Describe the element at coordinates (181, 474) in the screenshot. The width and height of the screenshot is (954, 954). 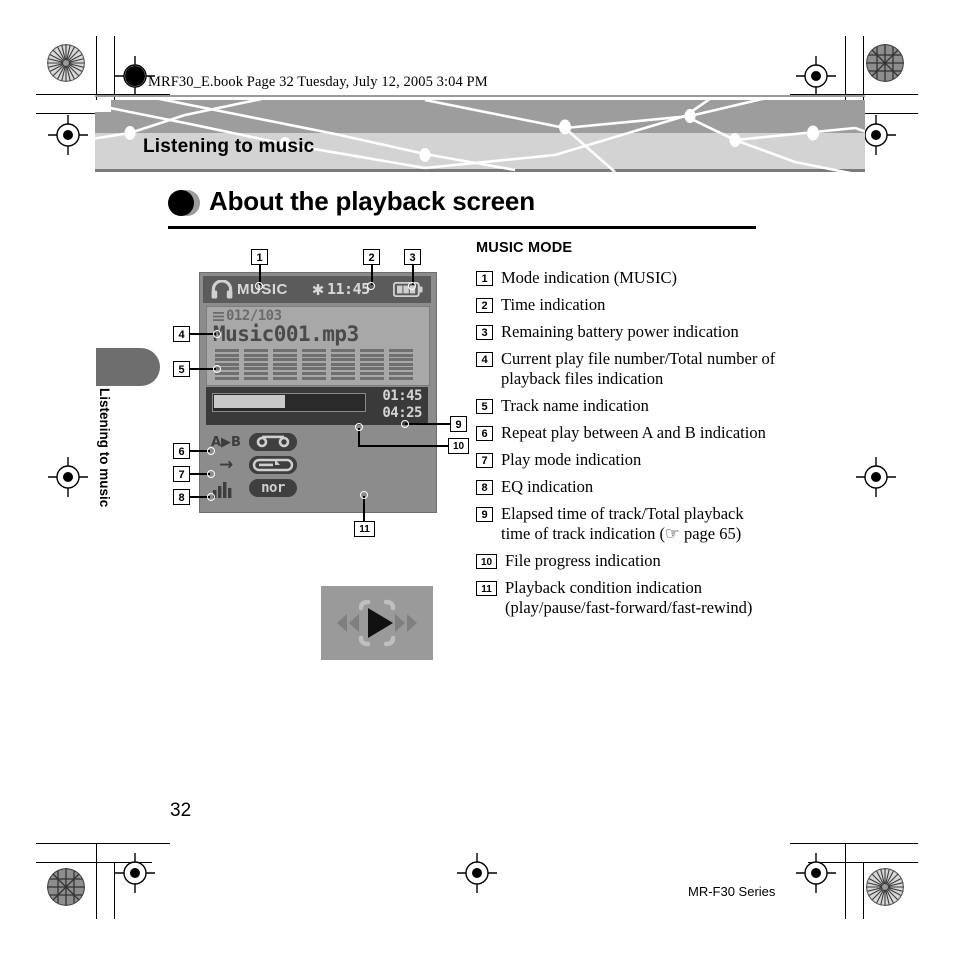
I see `callout-7: 7` at that location.